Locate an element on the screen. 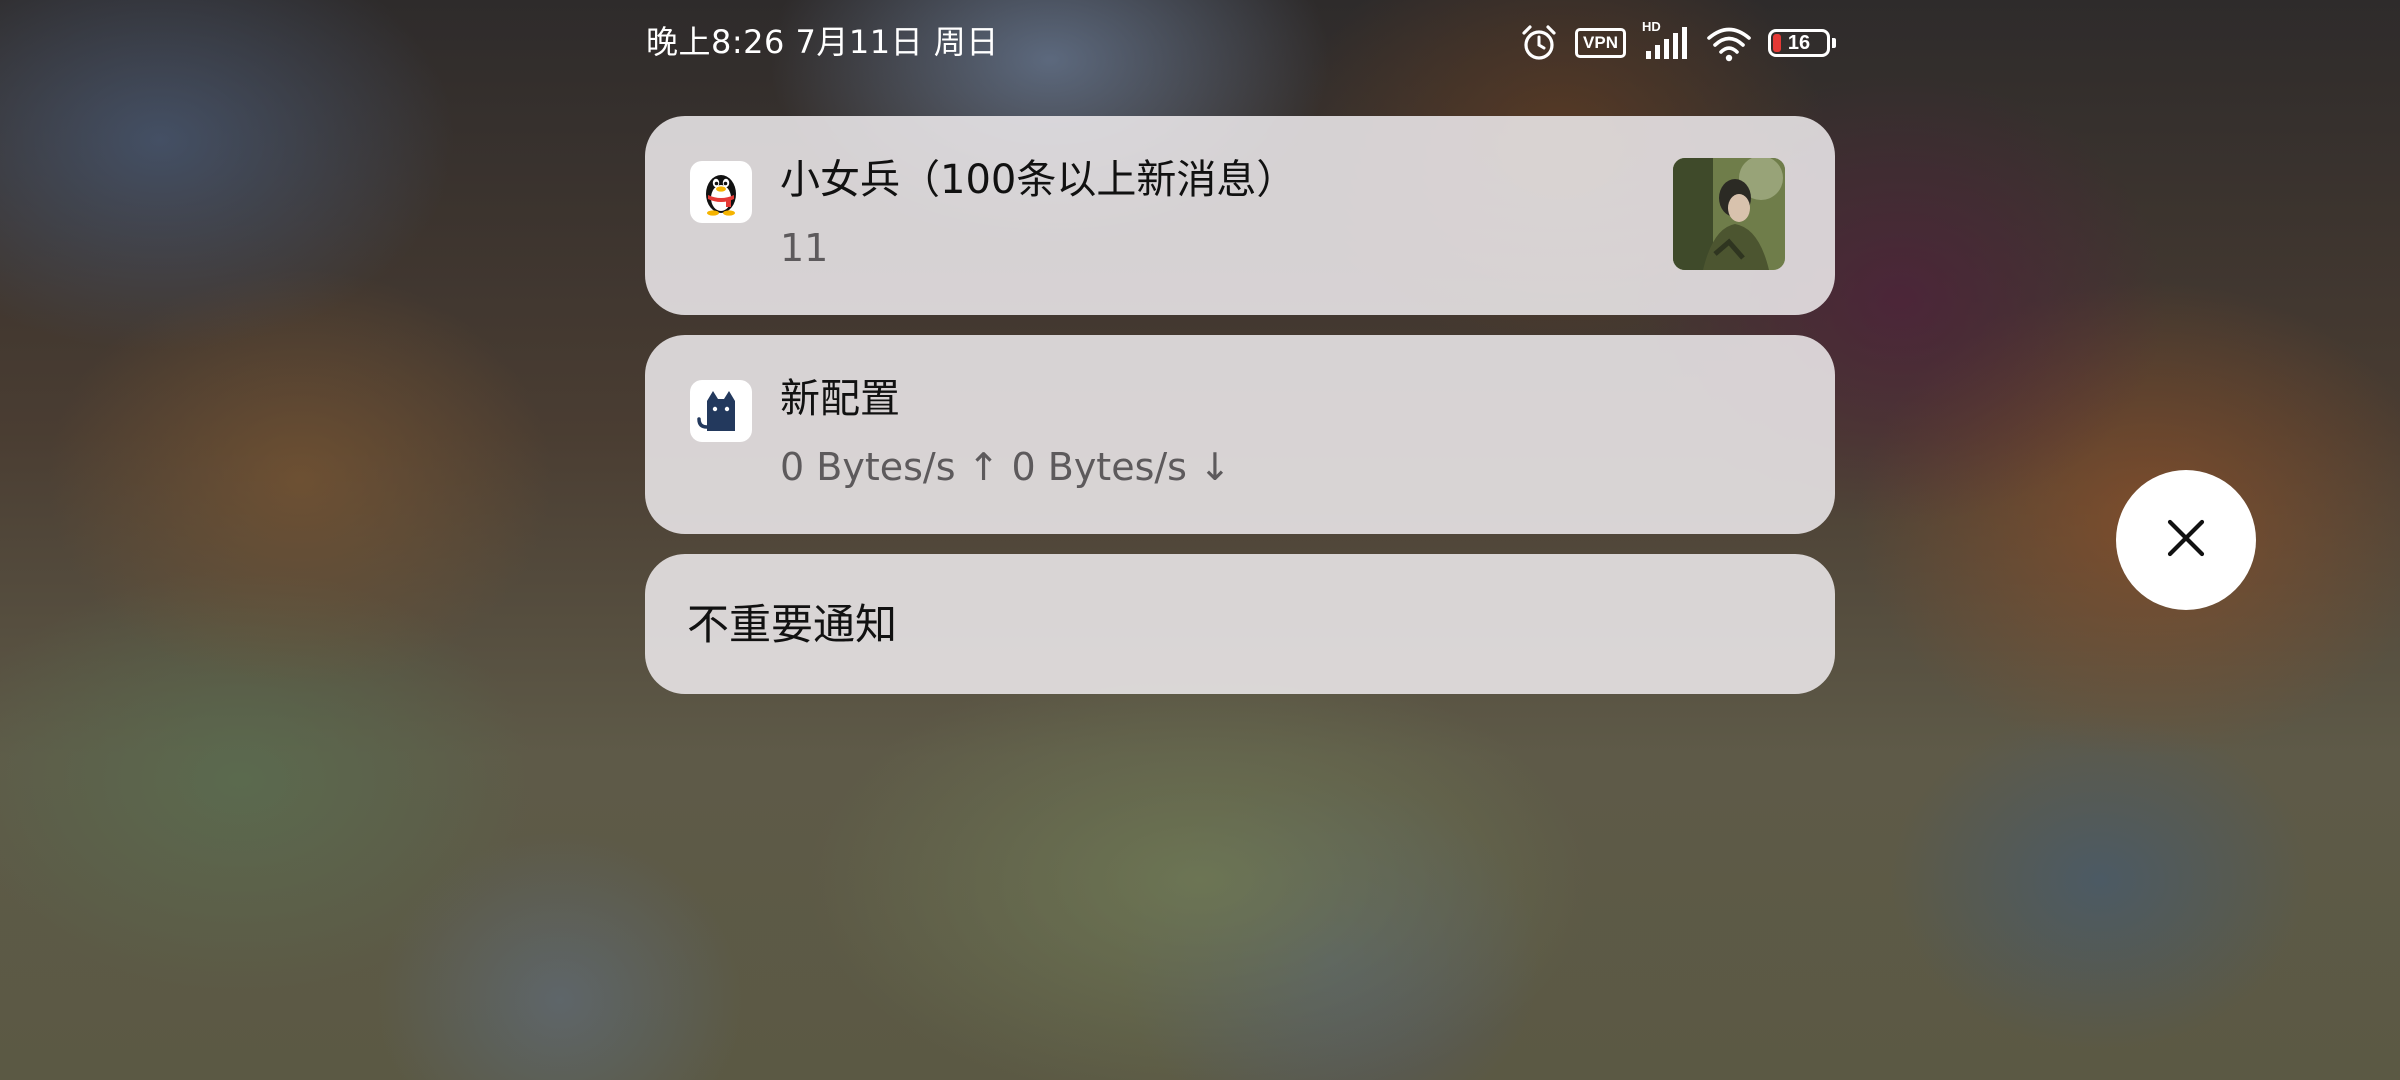 The height and width of the screenshot is (1080, 2400). clear-all-button is located at coordinates (2186, 540).